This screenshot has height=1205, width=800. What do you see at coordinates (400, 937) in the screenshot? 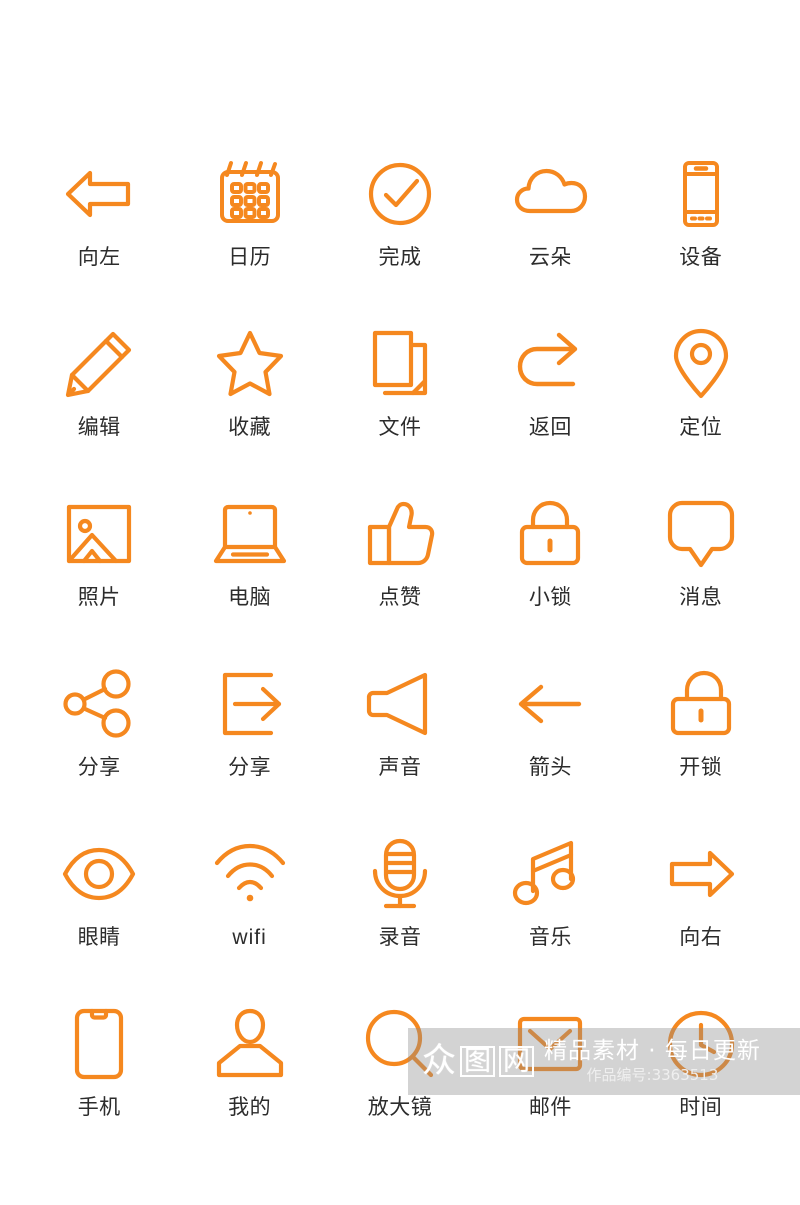
I see `icon-label: 录音` at bounding box center [400, 937].